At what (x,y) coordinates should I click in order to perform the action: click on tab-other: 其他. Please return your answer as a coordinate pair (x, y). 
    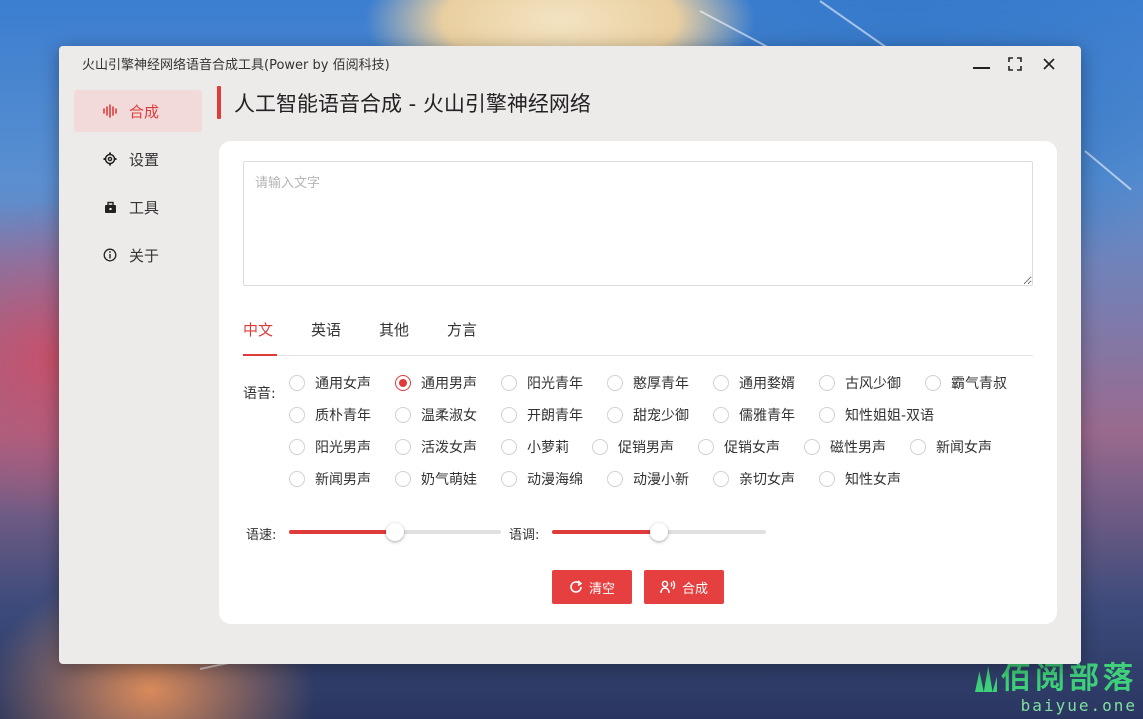
    Looking at the image, I should click on (394, 329).